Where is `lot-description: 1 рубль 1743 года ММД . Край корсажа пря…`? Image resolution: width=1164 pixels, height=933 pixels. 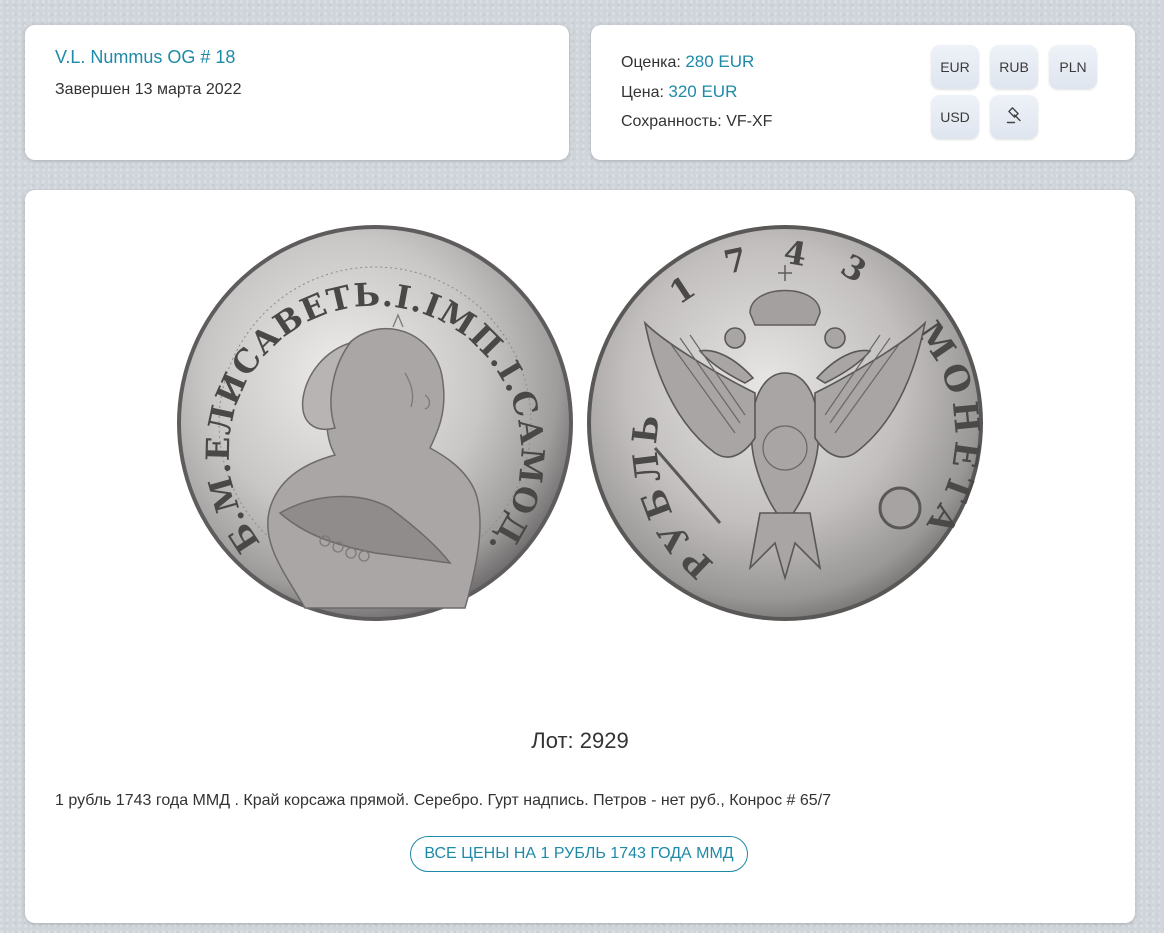
lot-description: 1 рубль 1743 года ММД . Край корсажа пря… is located at coordinates (443, 800).